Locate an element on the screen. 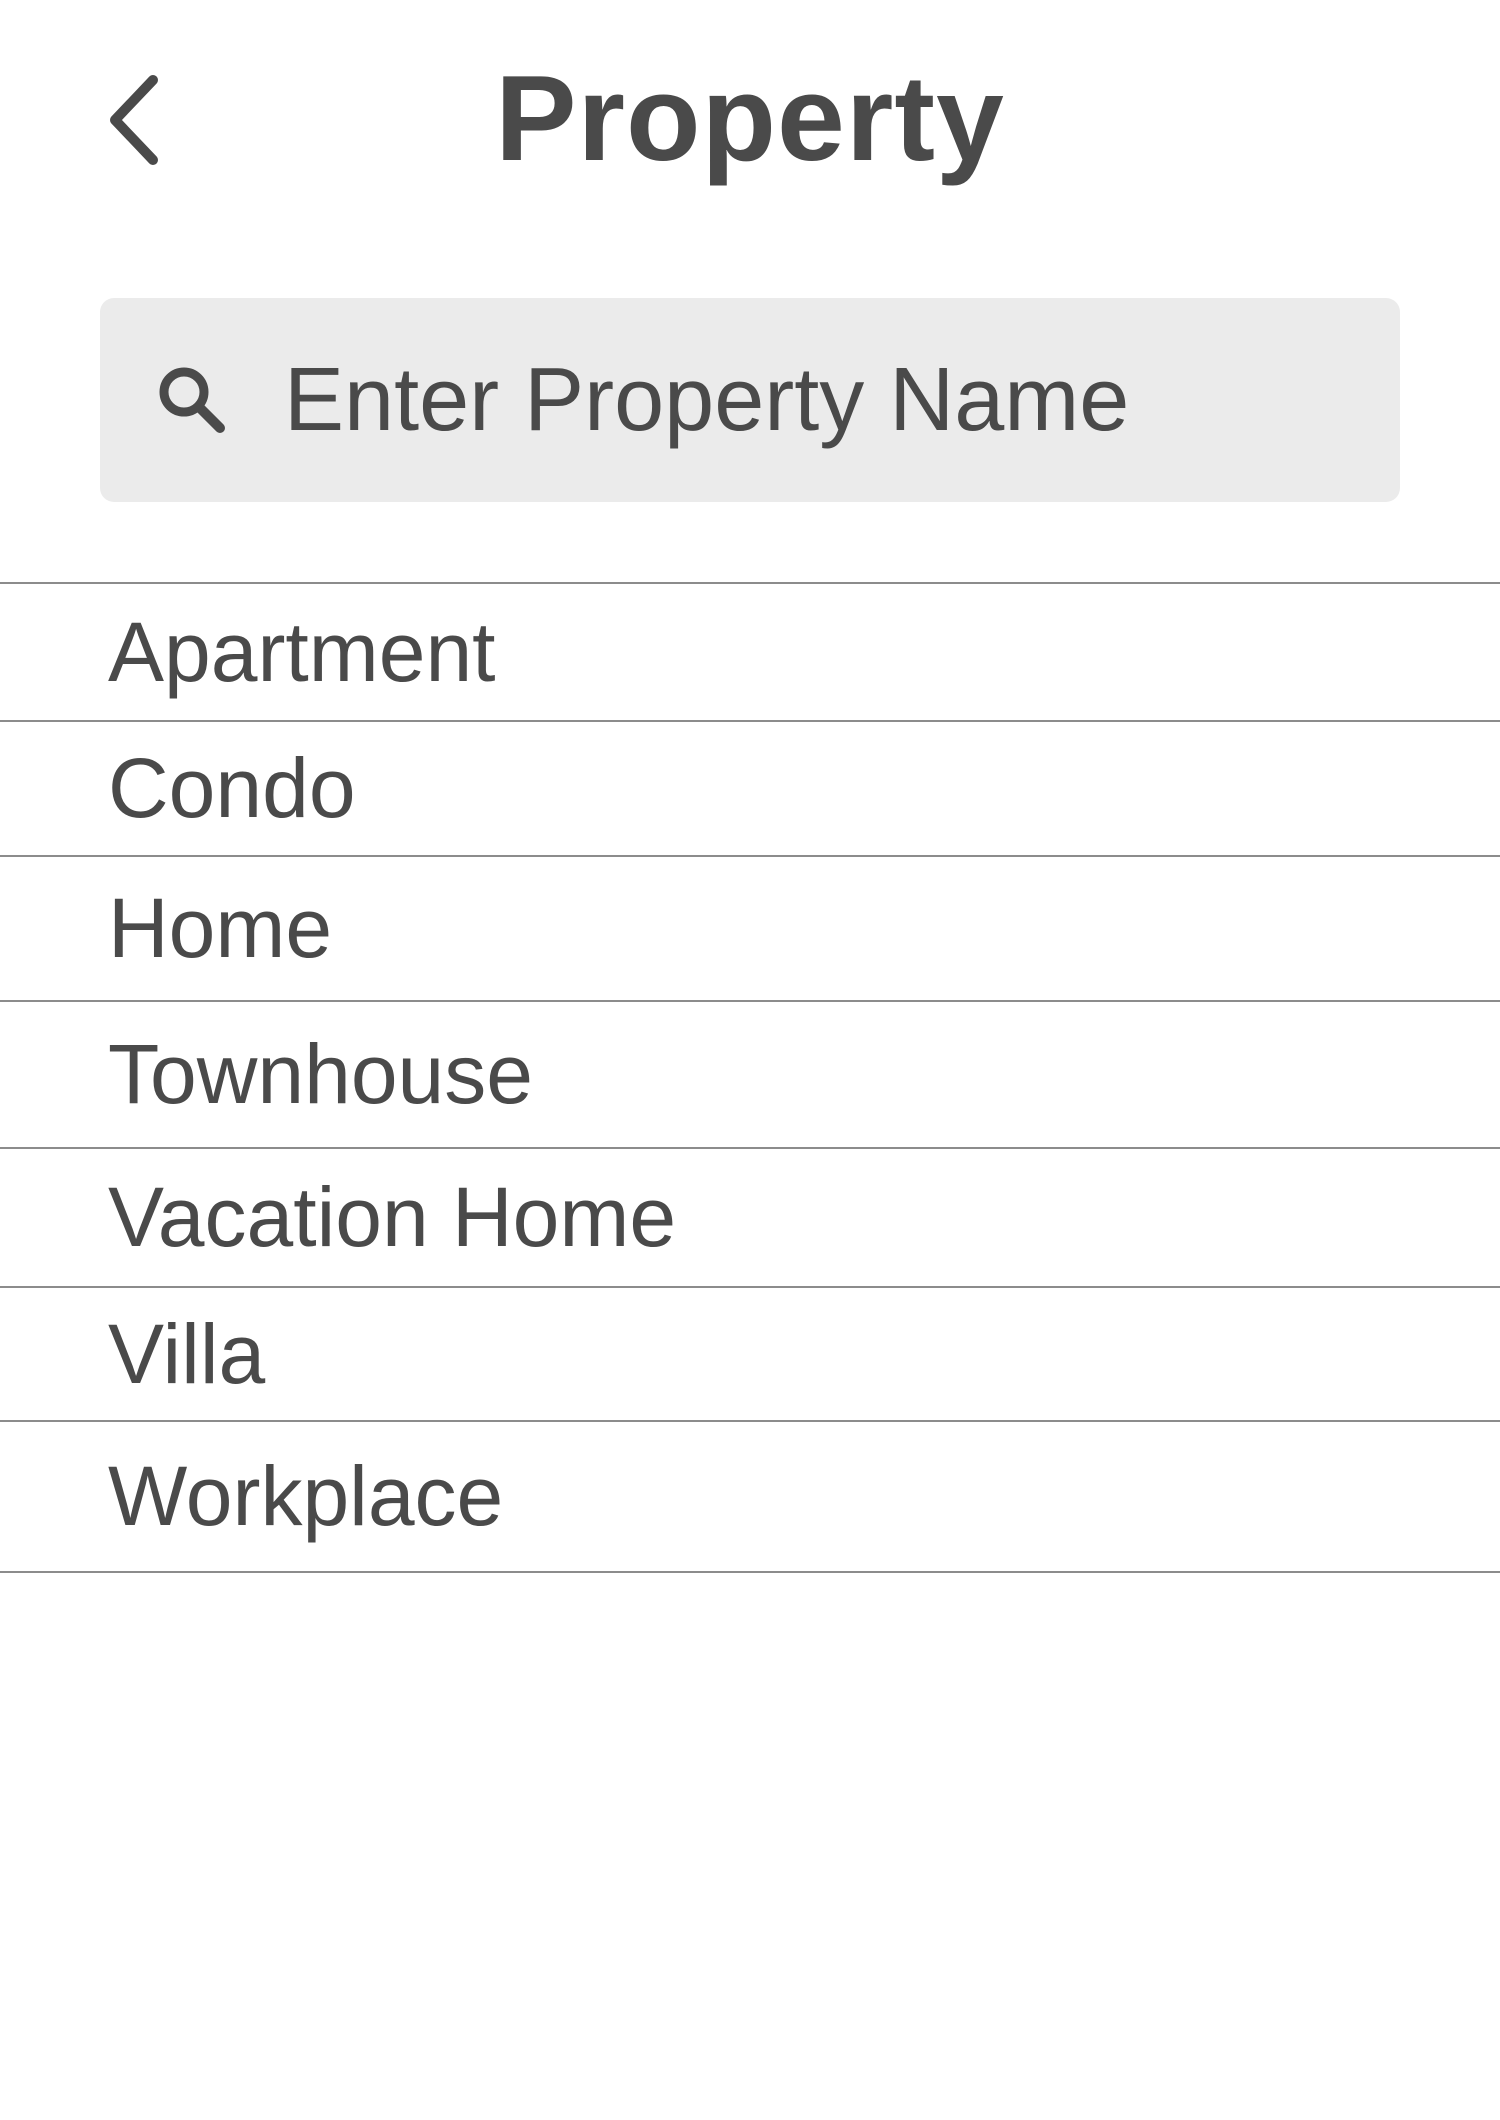  search-icon is located at coordinates (192, 400).